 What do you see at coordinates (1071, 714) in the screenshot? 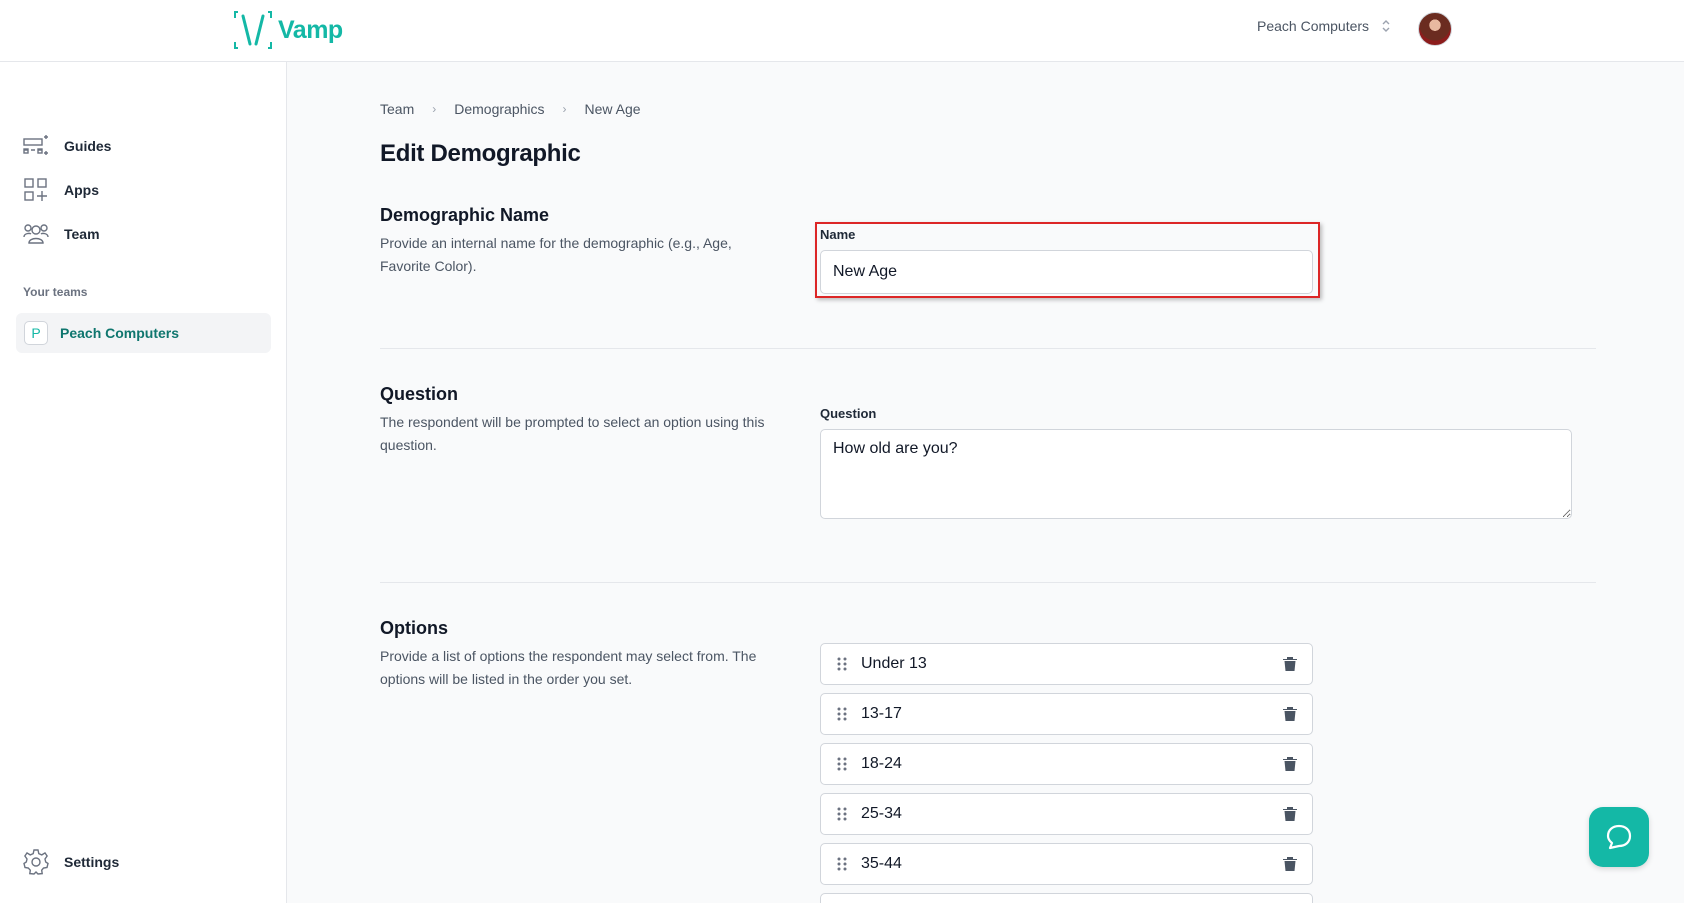
I see `option-label: 13-17` at bounding box center [1071, 714].